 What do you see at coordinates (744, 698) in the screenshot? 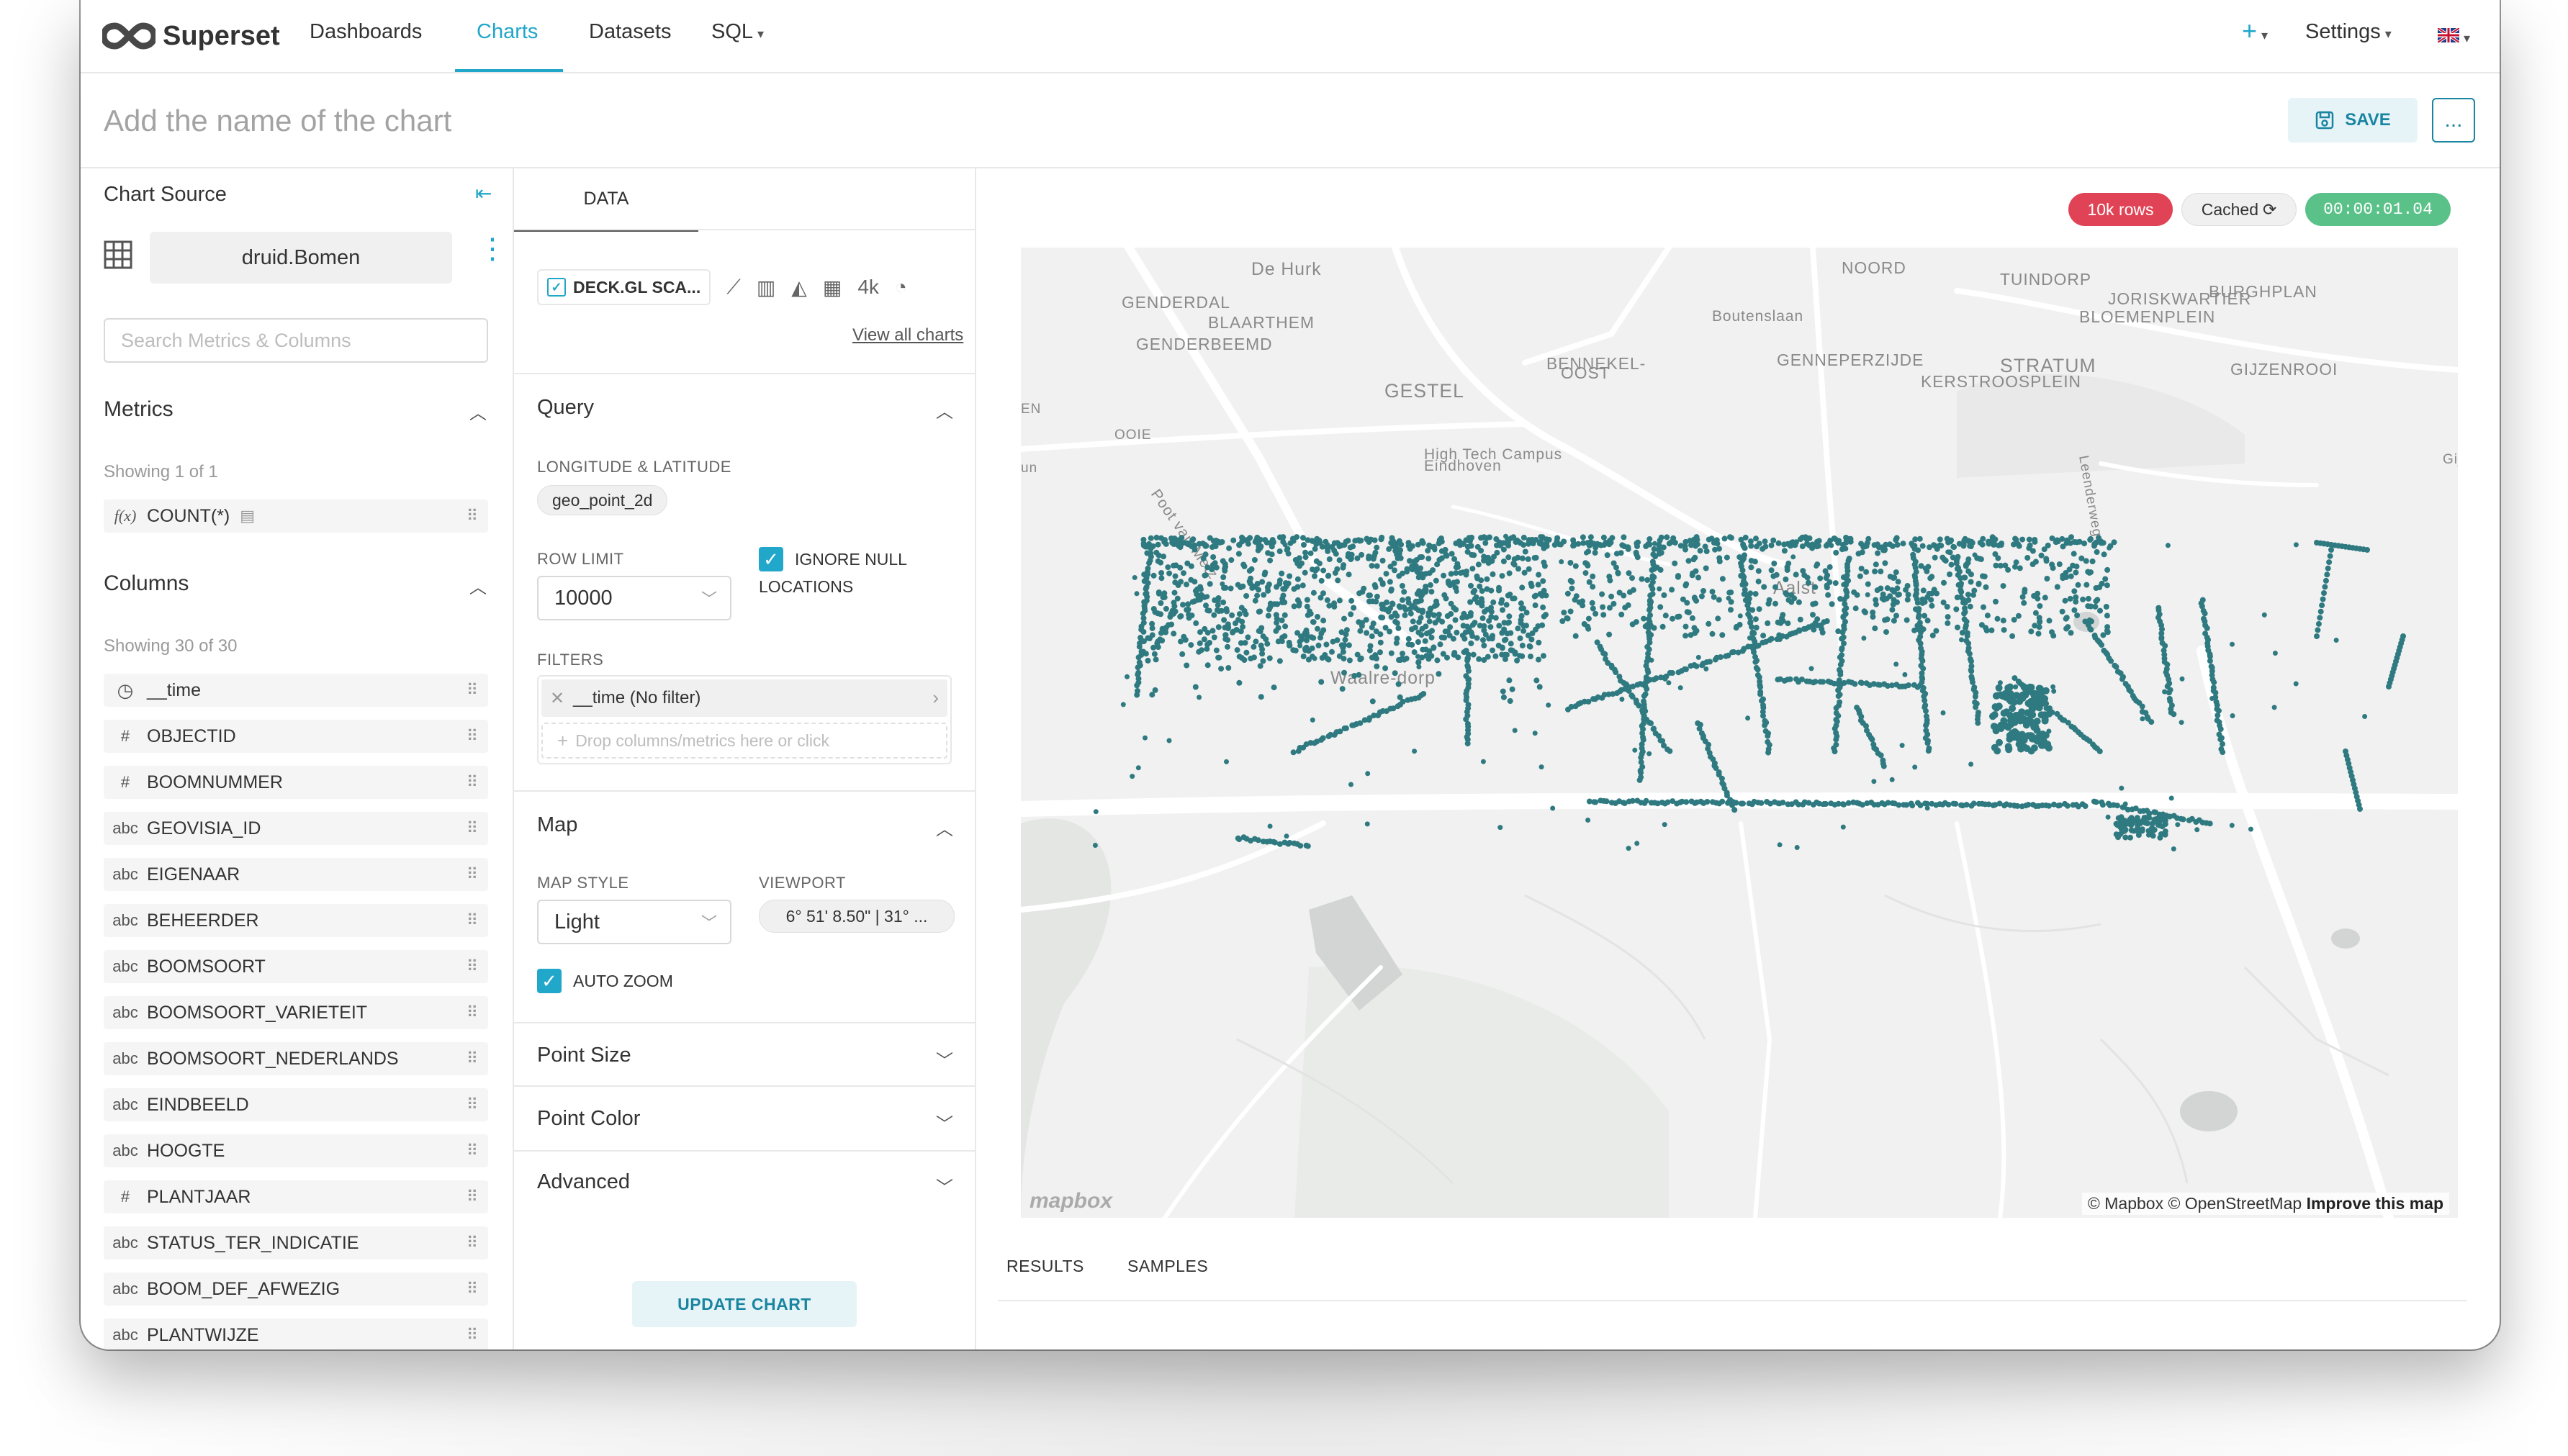
I see `filter-item: ✕ __time (No filter) ›` at bounding box center [744, 698].